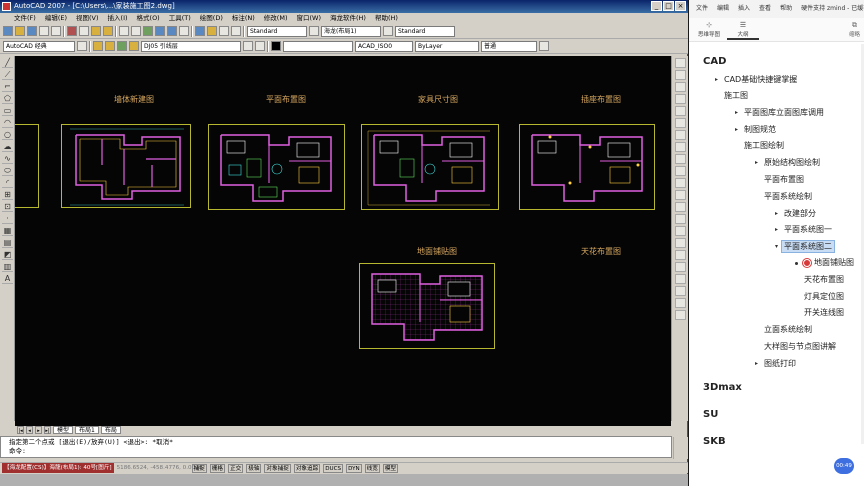  Describe the element at coordinates (148, 31) in the screenshot. I see `pan-icon` at that location.